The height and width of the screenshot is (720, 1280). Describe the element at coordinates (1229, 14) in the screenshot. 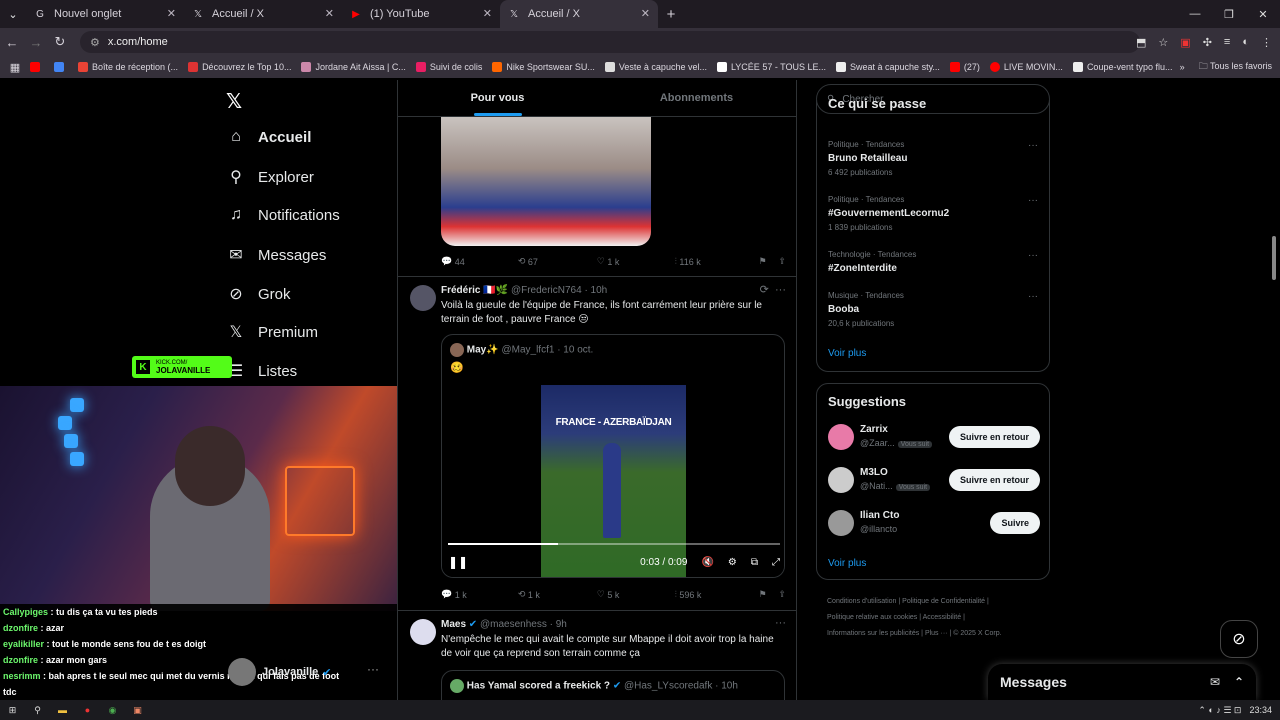

I see `restore-icon: ❐` at that location.